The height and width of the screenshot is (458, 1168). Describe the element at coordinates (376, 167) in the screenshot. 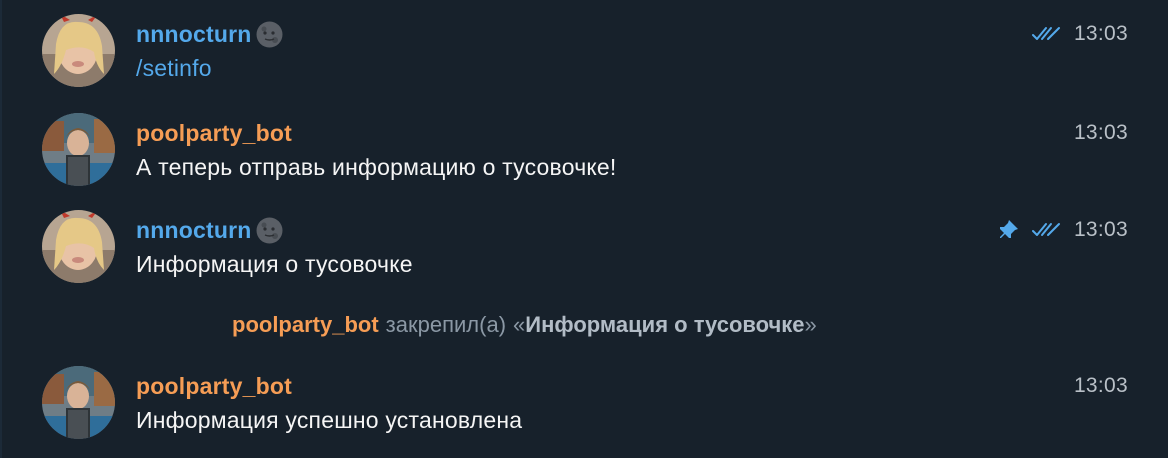

I see `message-text: А теперь отправь информацию о тусовочке!` at that location.